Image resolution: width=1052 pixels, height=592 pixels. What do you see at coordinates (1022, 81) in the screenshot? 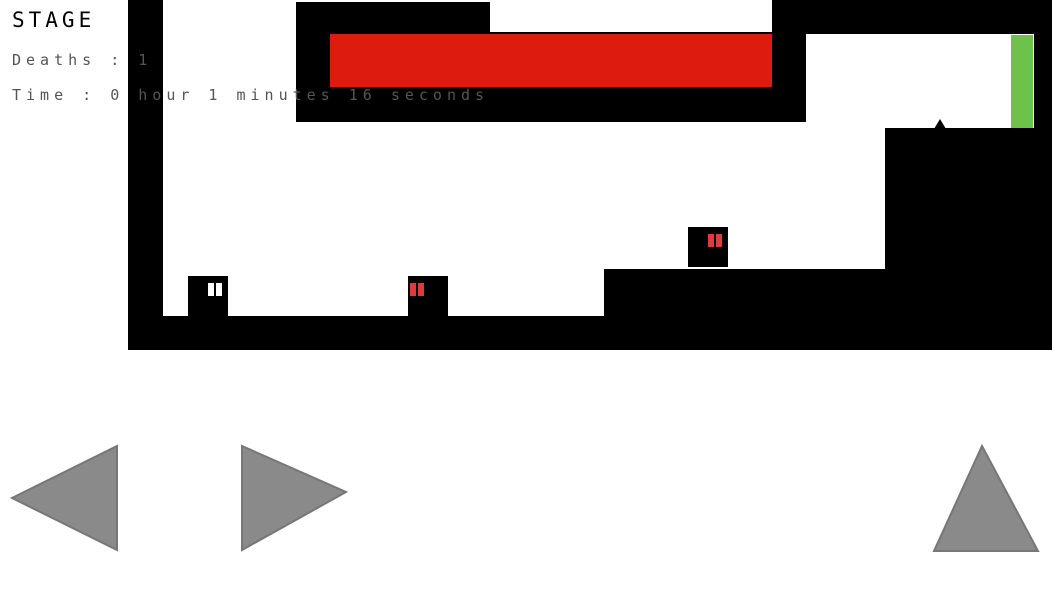
I see `goal-door` at bounding box center [1022, 81].